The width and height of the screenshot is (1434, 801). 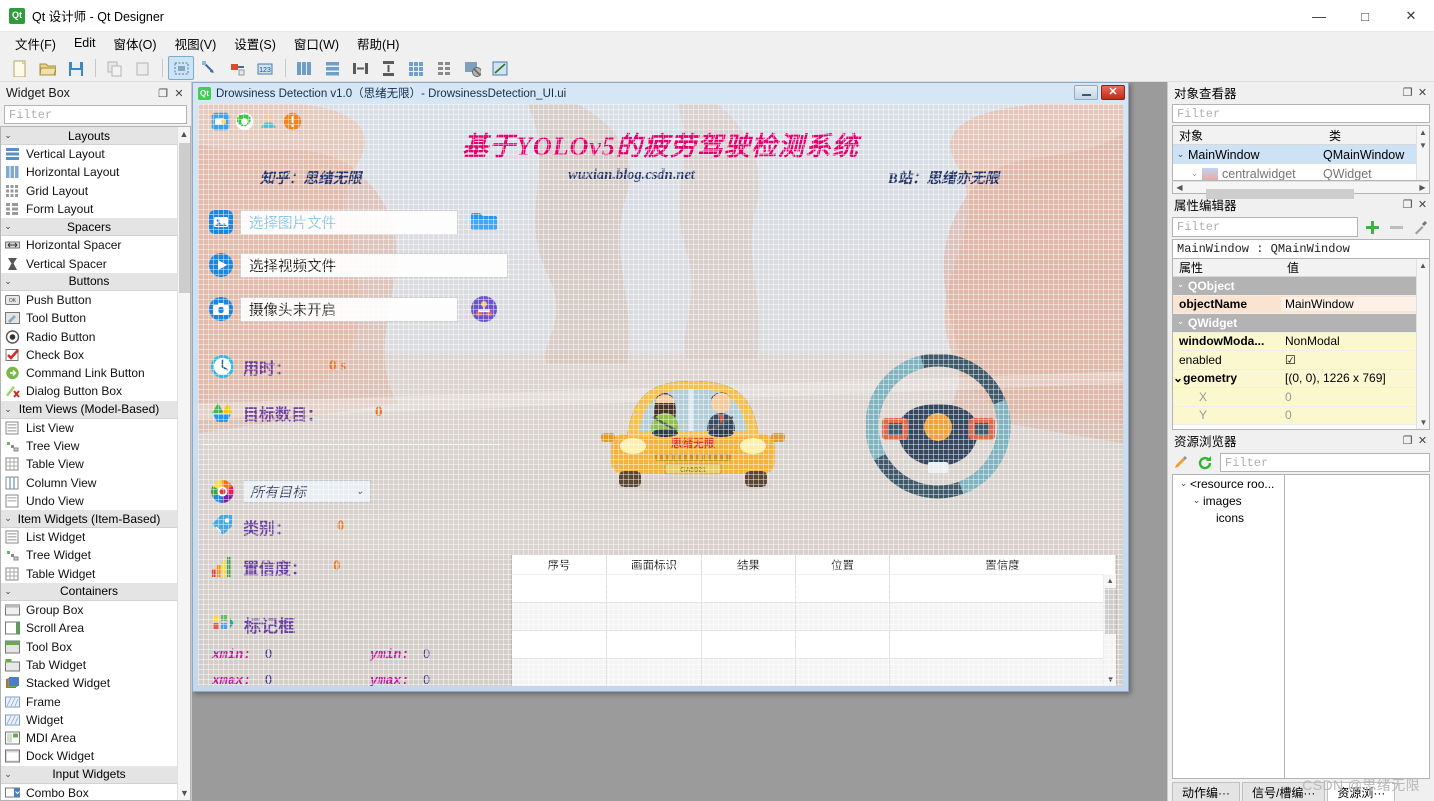 I want to click on widget-item-push-button: OK Push Button, so click(x=89, y=300).